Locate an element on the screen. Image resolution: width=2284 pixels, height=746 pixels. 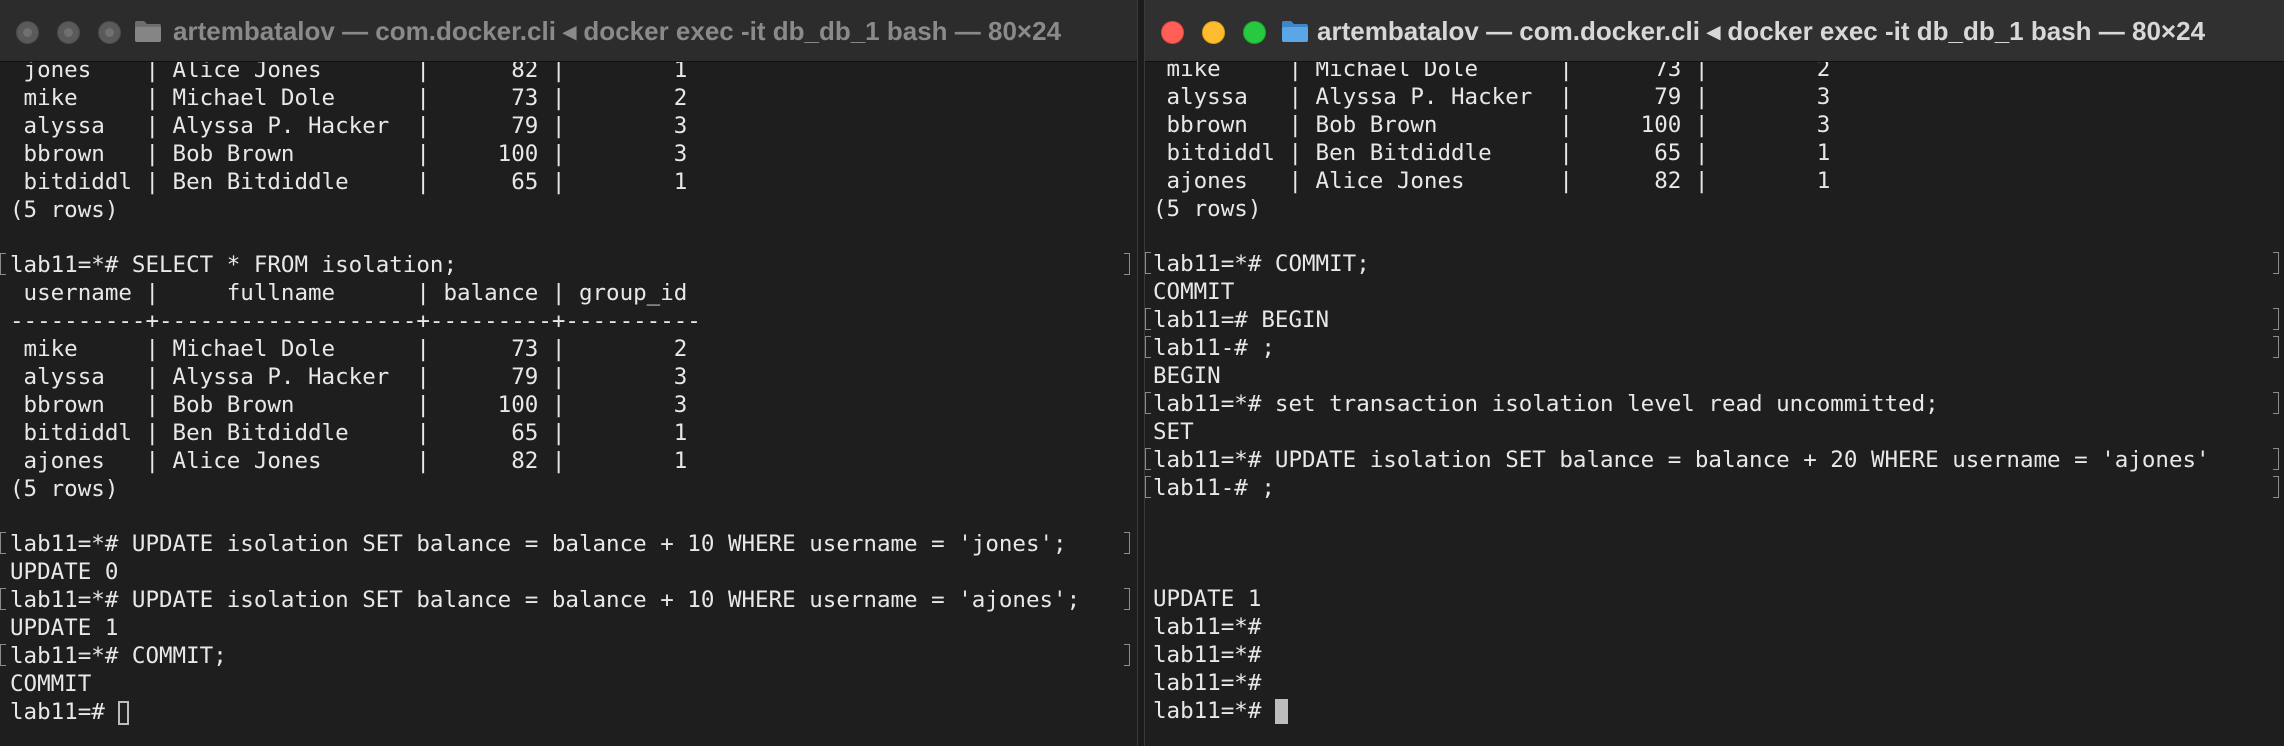
line-text: UPDATE 0 is located at coordinates (64, 572).